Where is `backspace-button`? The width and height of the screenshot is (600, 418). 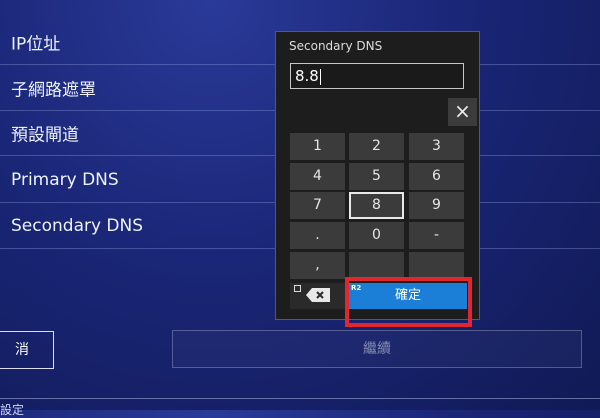 backspace-button is located at coordinates (317, 296).